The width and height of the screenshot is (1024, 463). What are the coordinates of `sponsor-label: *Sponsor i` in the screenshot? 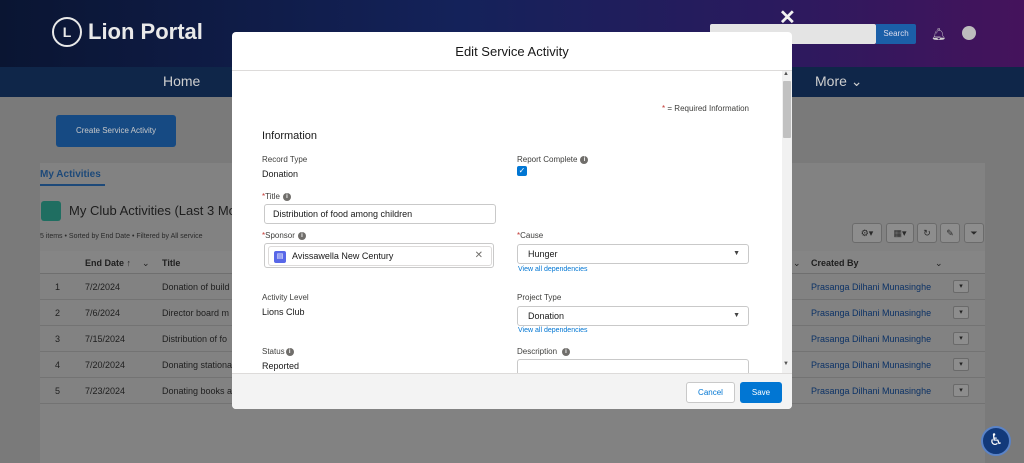 It's located at (284, 235).